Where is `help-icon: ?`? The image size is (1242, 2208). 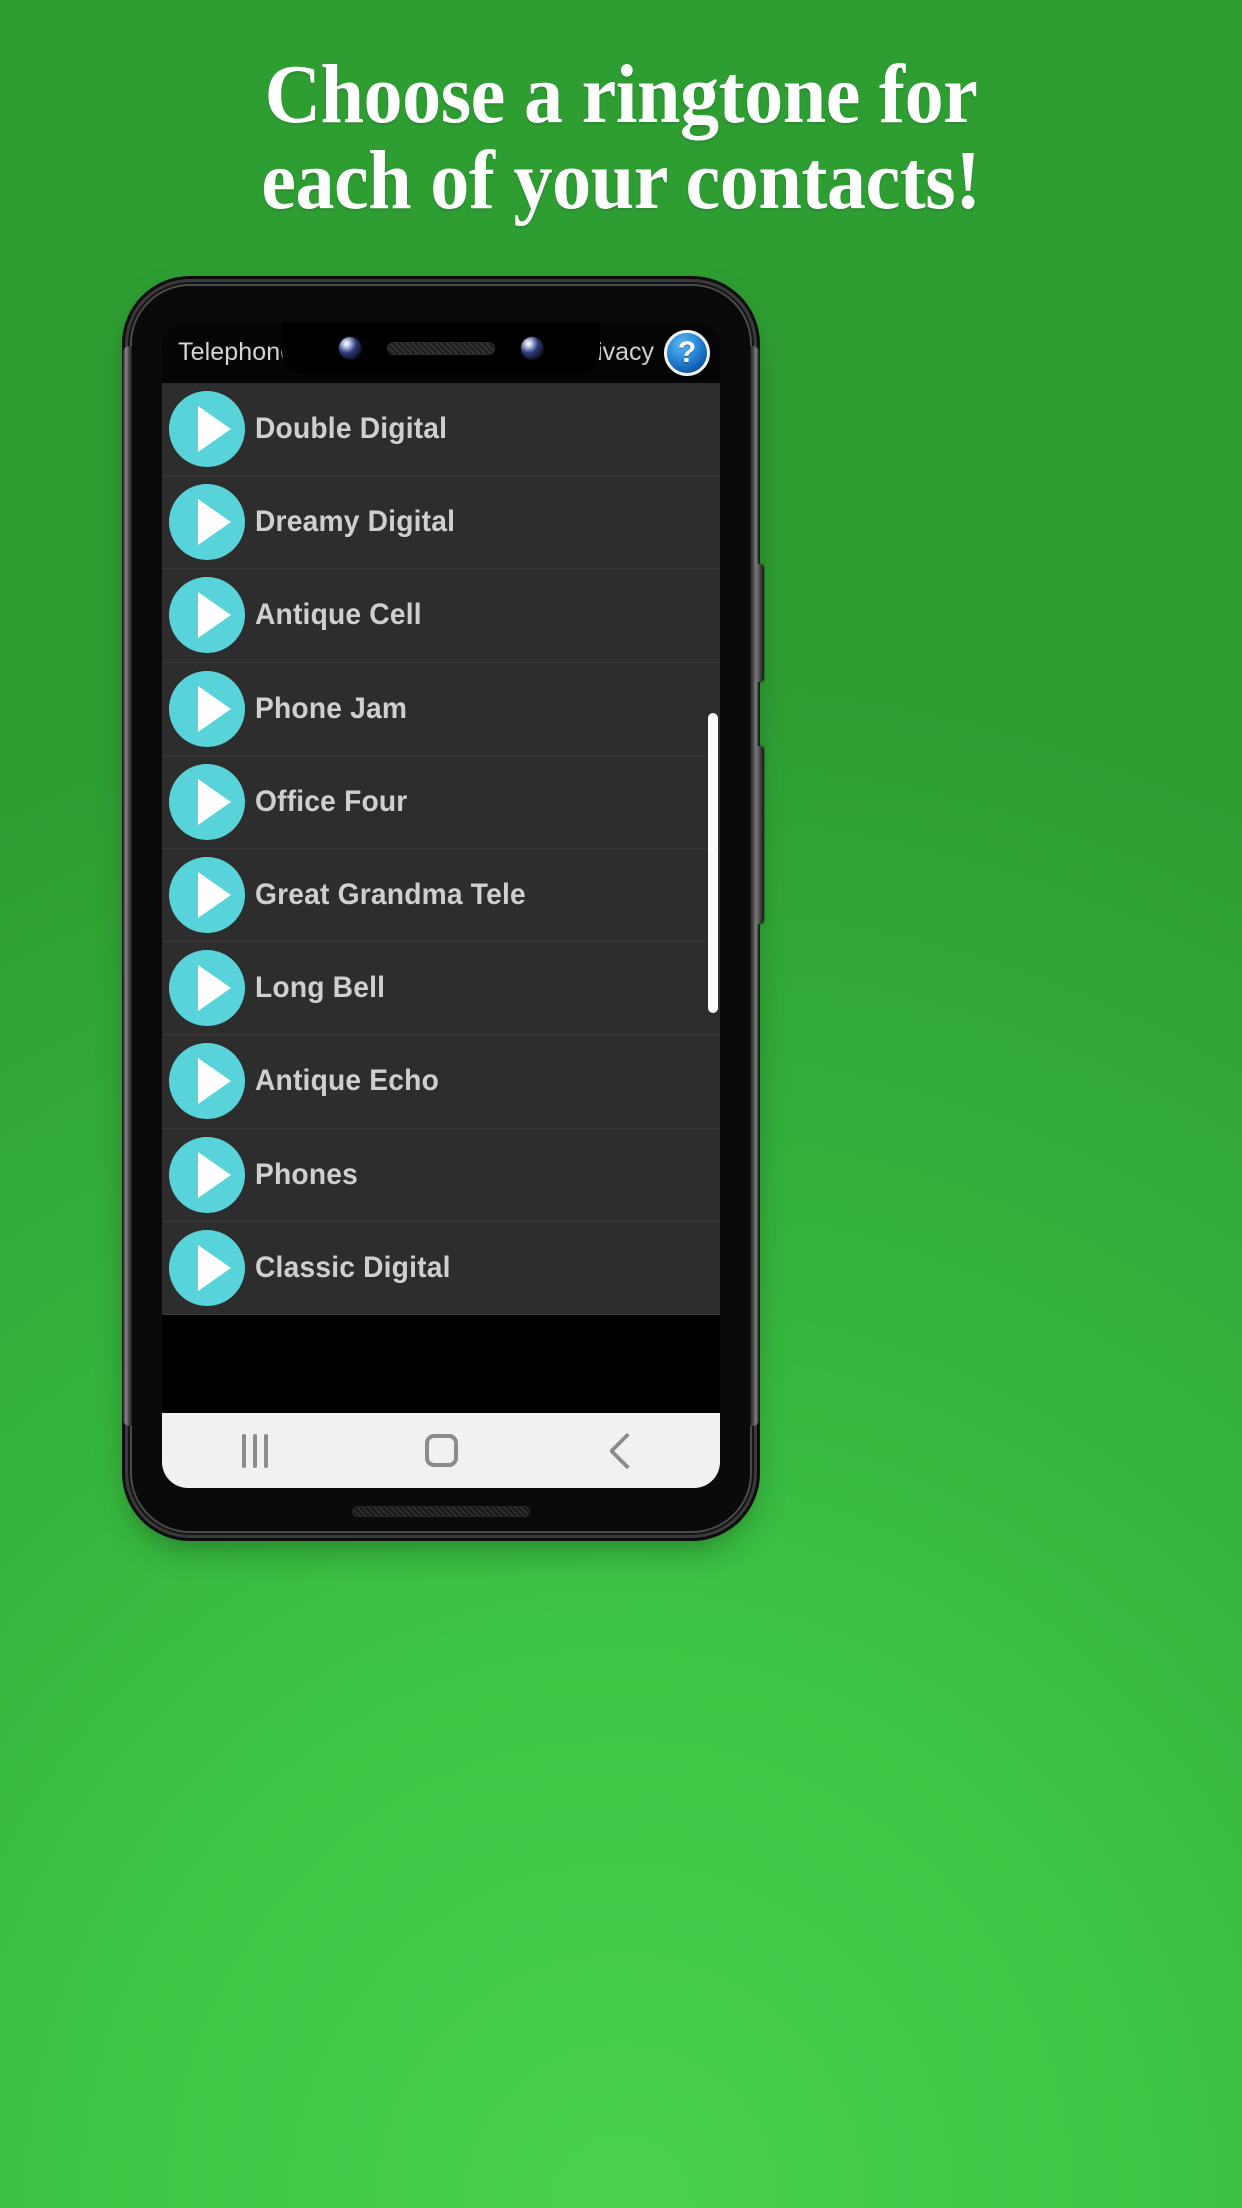
help-icon: ? is located at coordinates (687, 352).